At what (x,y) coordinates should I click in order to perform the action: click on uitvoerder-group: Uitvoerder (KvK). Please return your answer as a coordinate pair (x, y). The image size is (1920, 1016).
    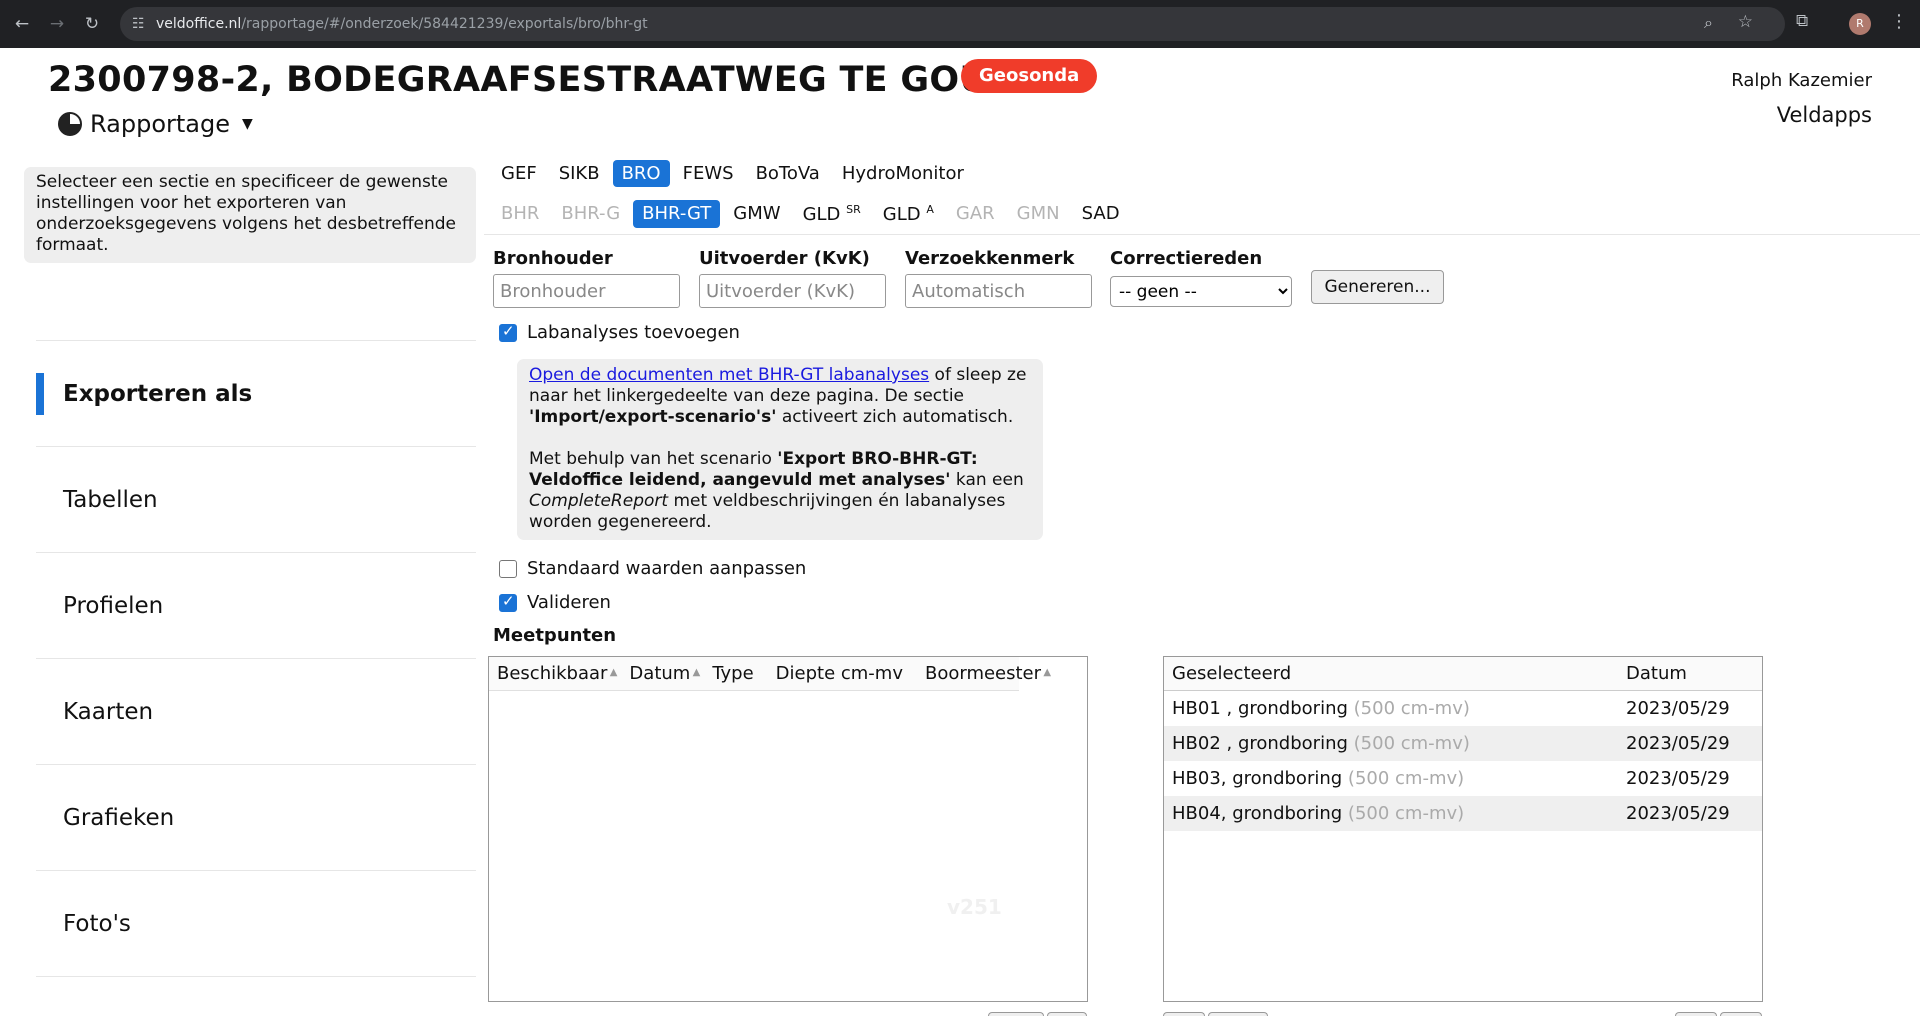
    Looking at the image, I should click on (792, 278).